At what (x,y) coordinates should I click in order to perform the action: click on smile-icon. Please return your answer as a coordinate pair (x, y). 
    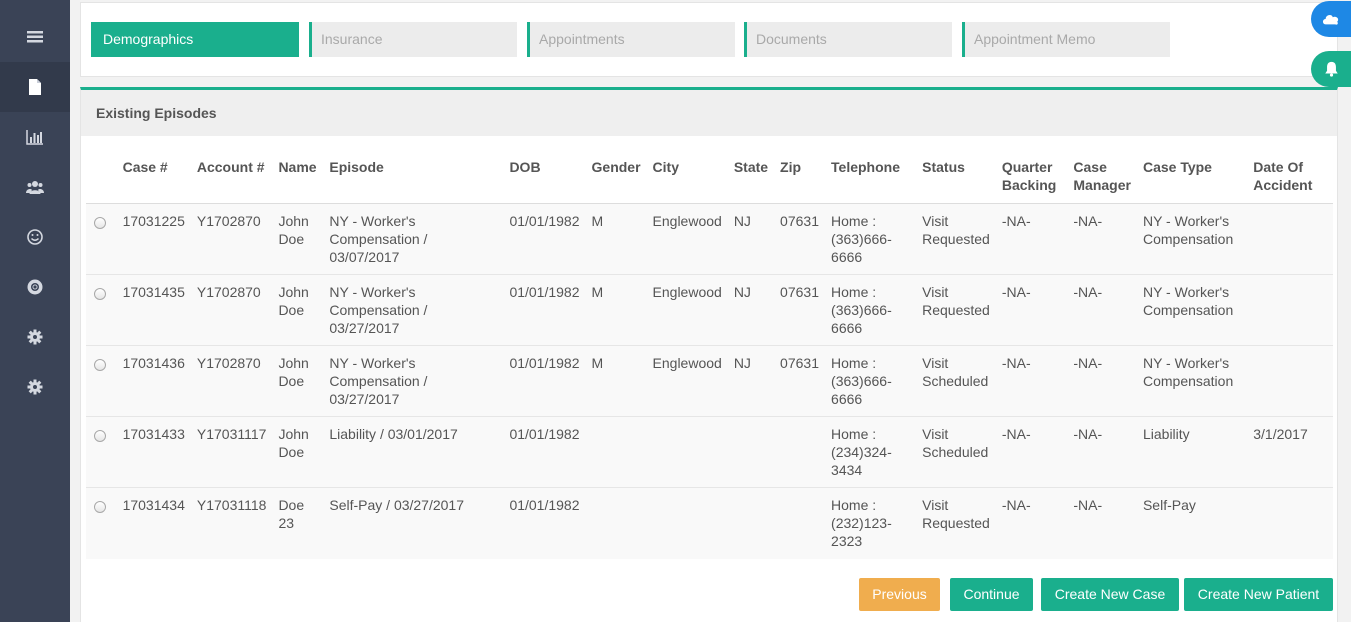
    Looking at the image, I should click on (35, 237).